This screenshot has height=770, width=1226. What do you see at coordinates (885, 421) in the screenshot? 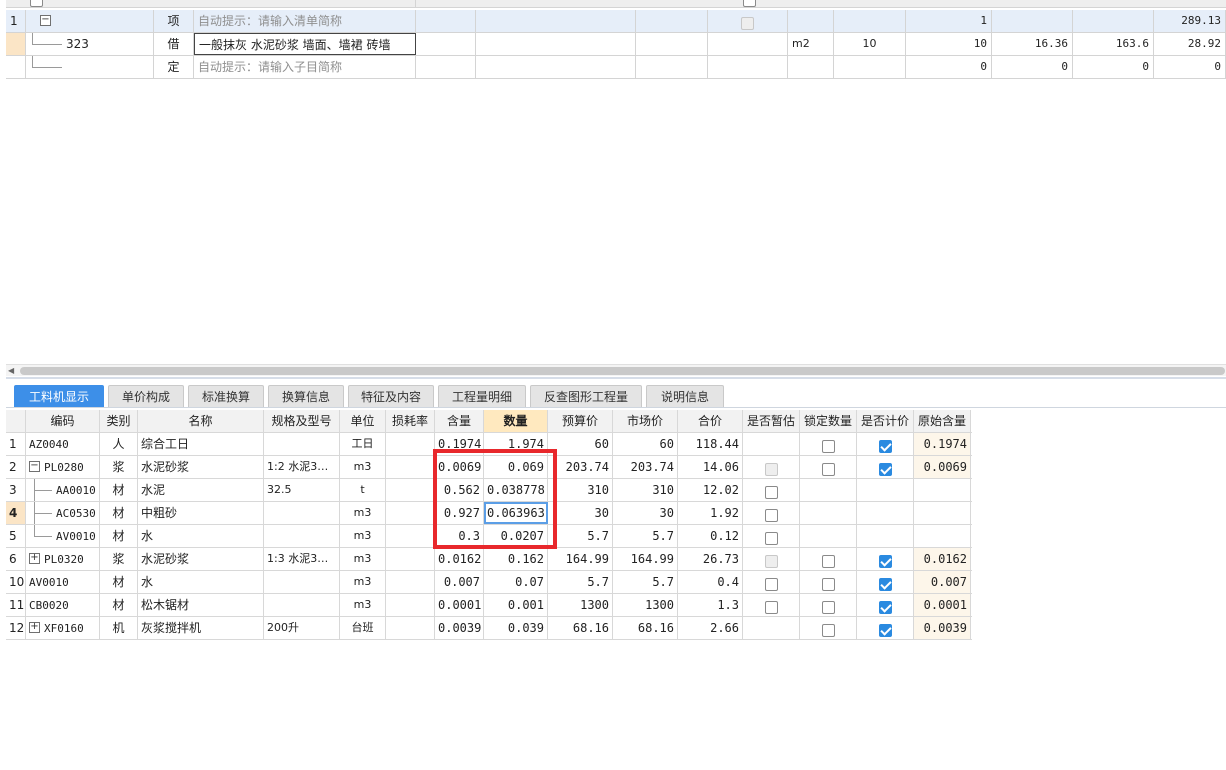
I see `column-header: 是否计价` at bounding box center [885, 421].